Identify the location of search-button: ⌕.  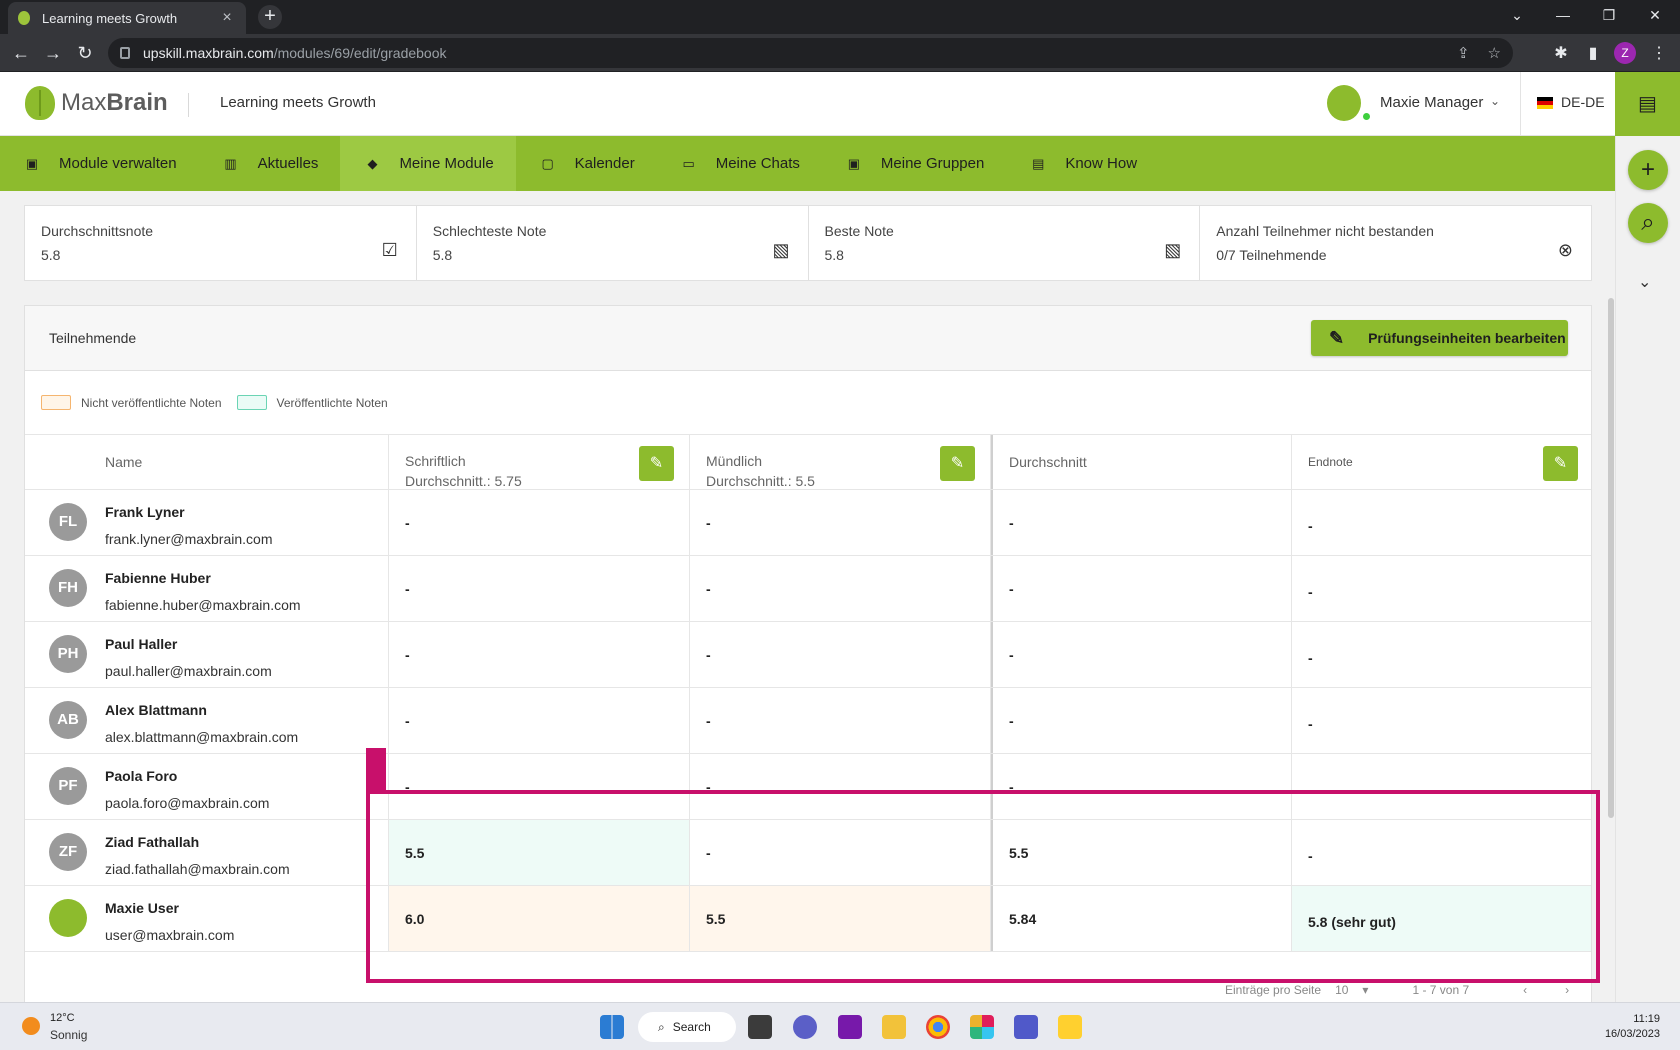
(1648, 223).